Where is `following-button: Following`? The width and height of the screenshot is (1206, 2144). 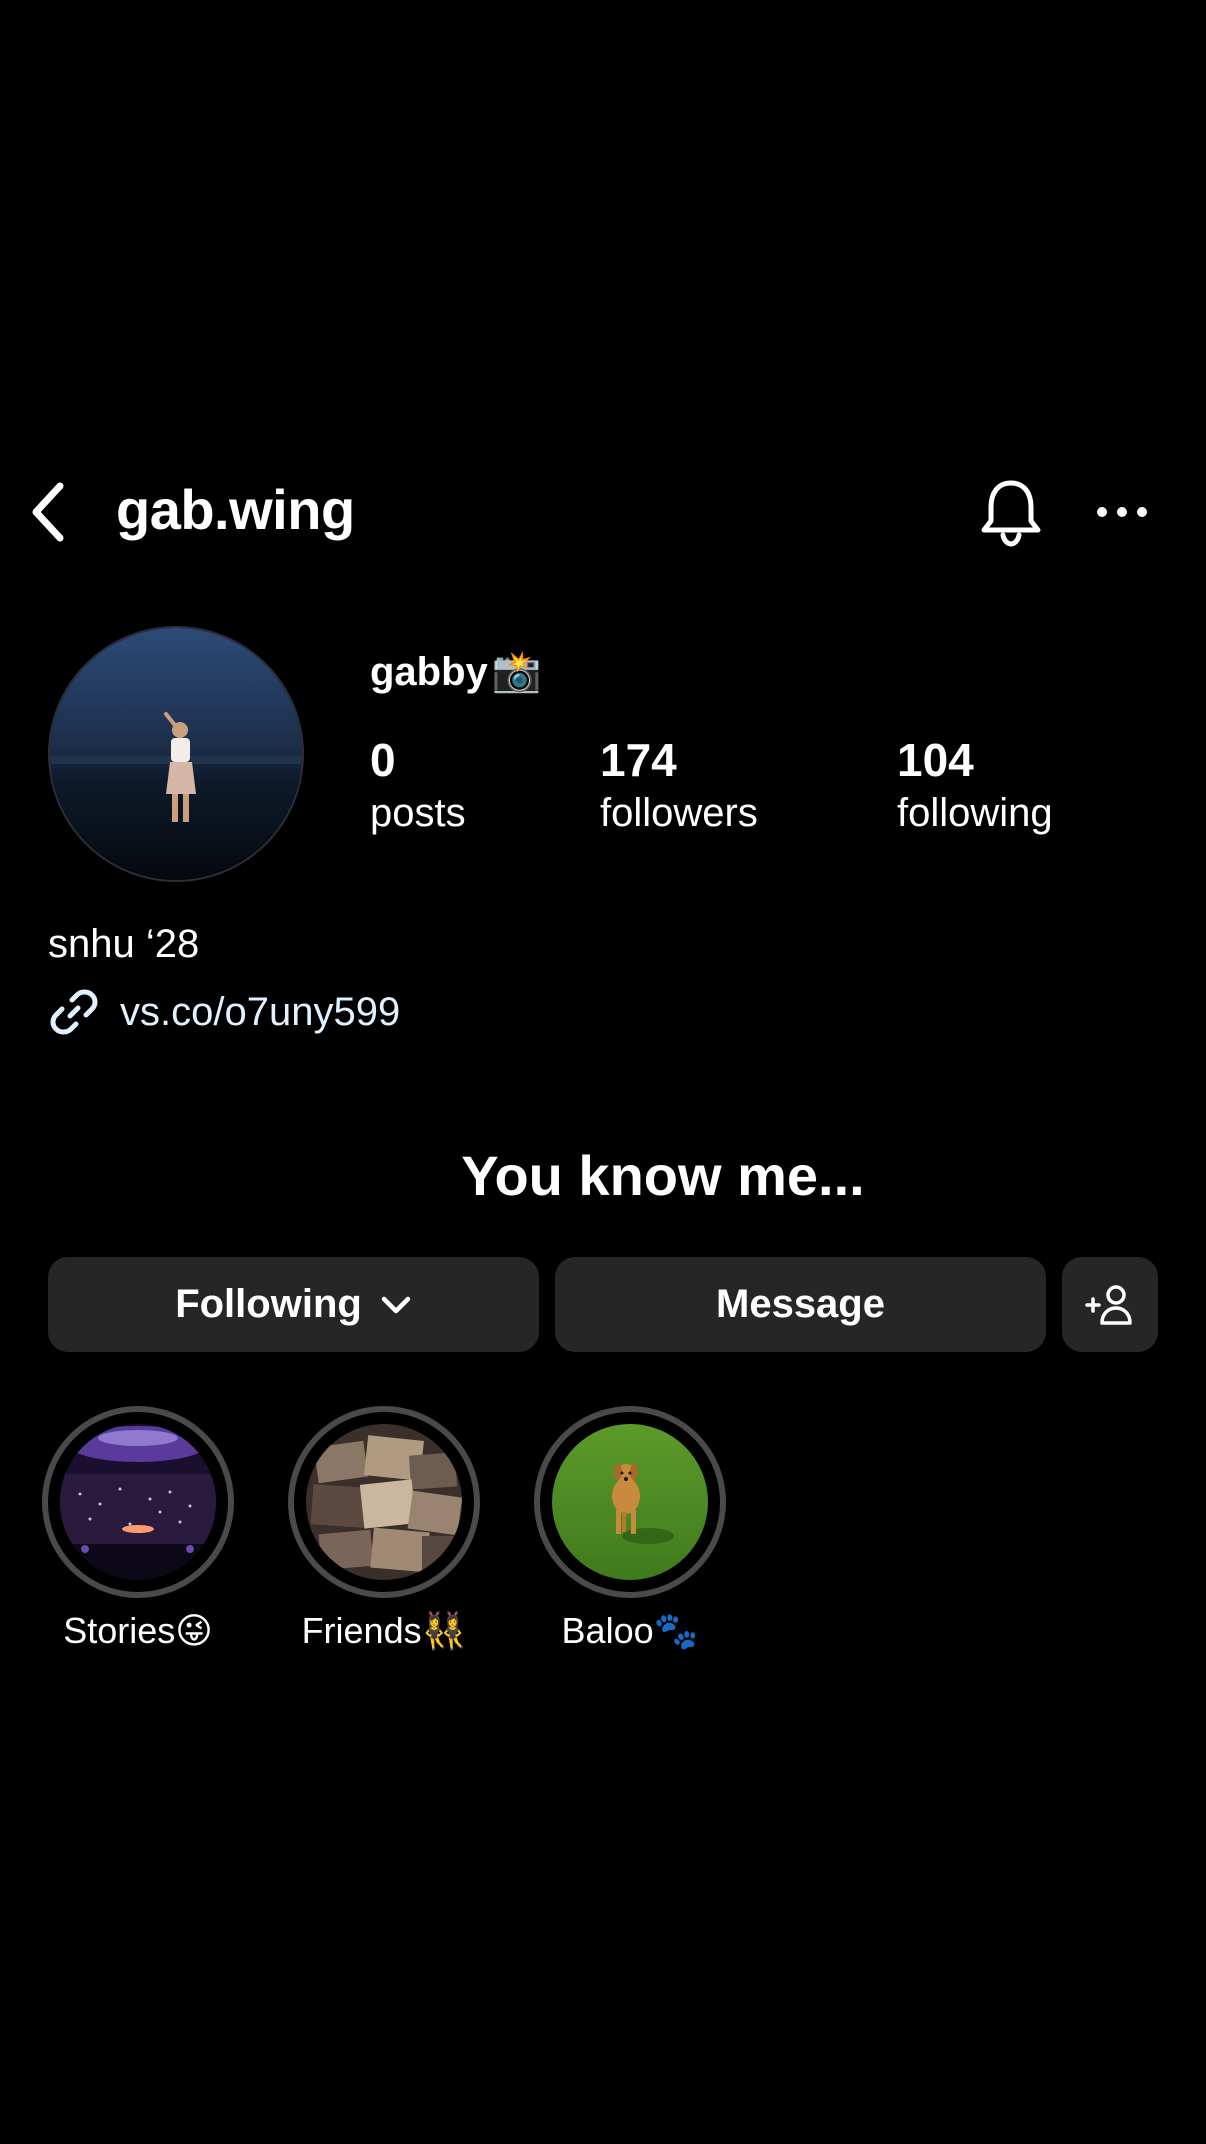 following-button: Following is located at coordinates (293, 1304).